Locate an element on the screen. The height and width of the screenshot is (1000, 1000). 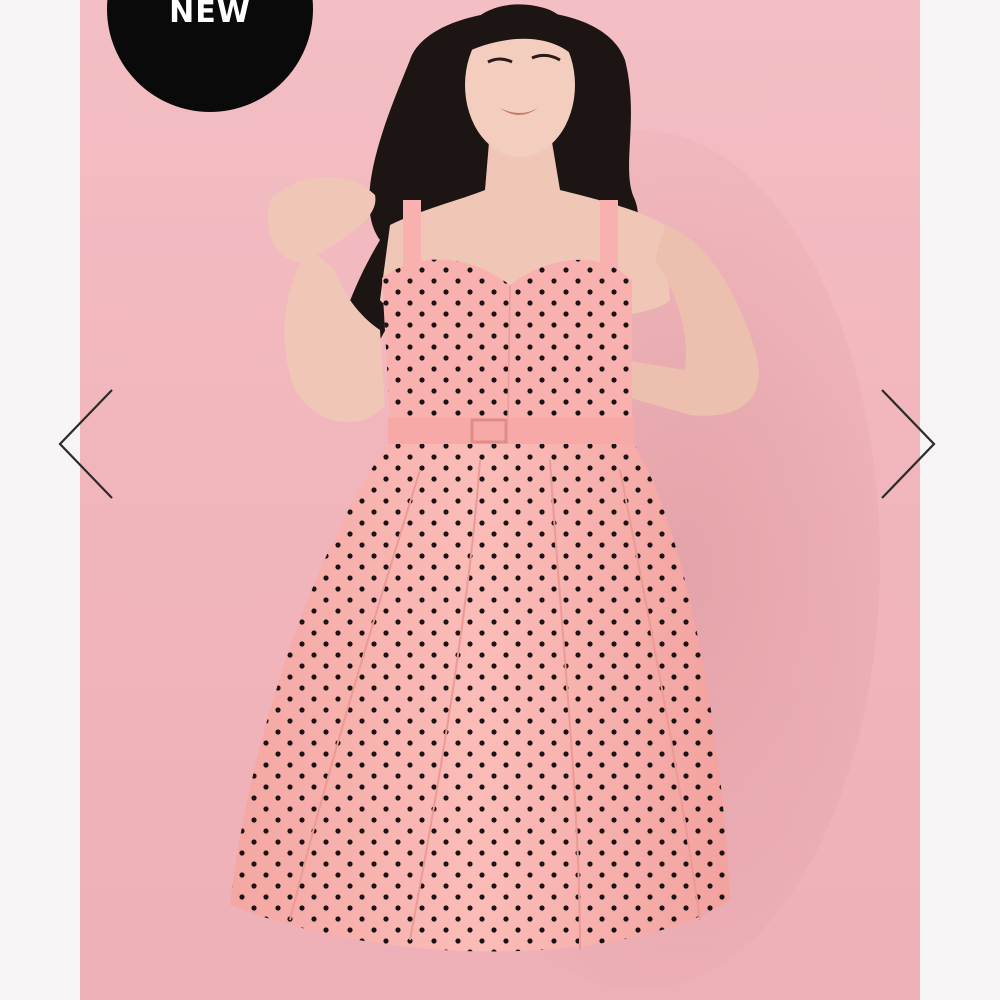
hand is located at coordinates (321, 219).